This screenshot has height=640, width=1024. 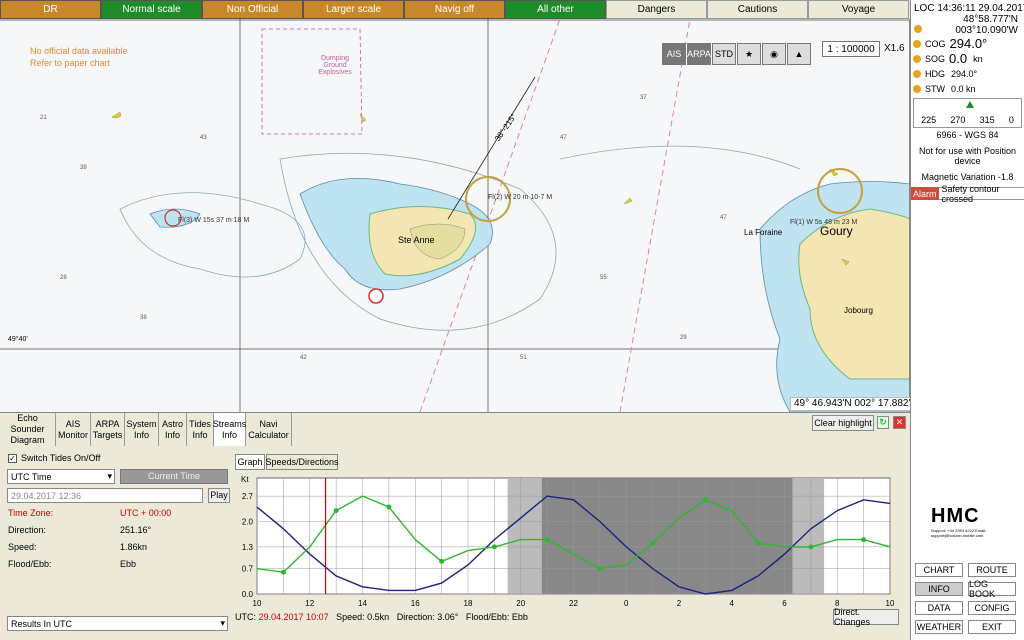 I want to click on svg-text: 47, so click(x=723, y=218).